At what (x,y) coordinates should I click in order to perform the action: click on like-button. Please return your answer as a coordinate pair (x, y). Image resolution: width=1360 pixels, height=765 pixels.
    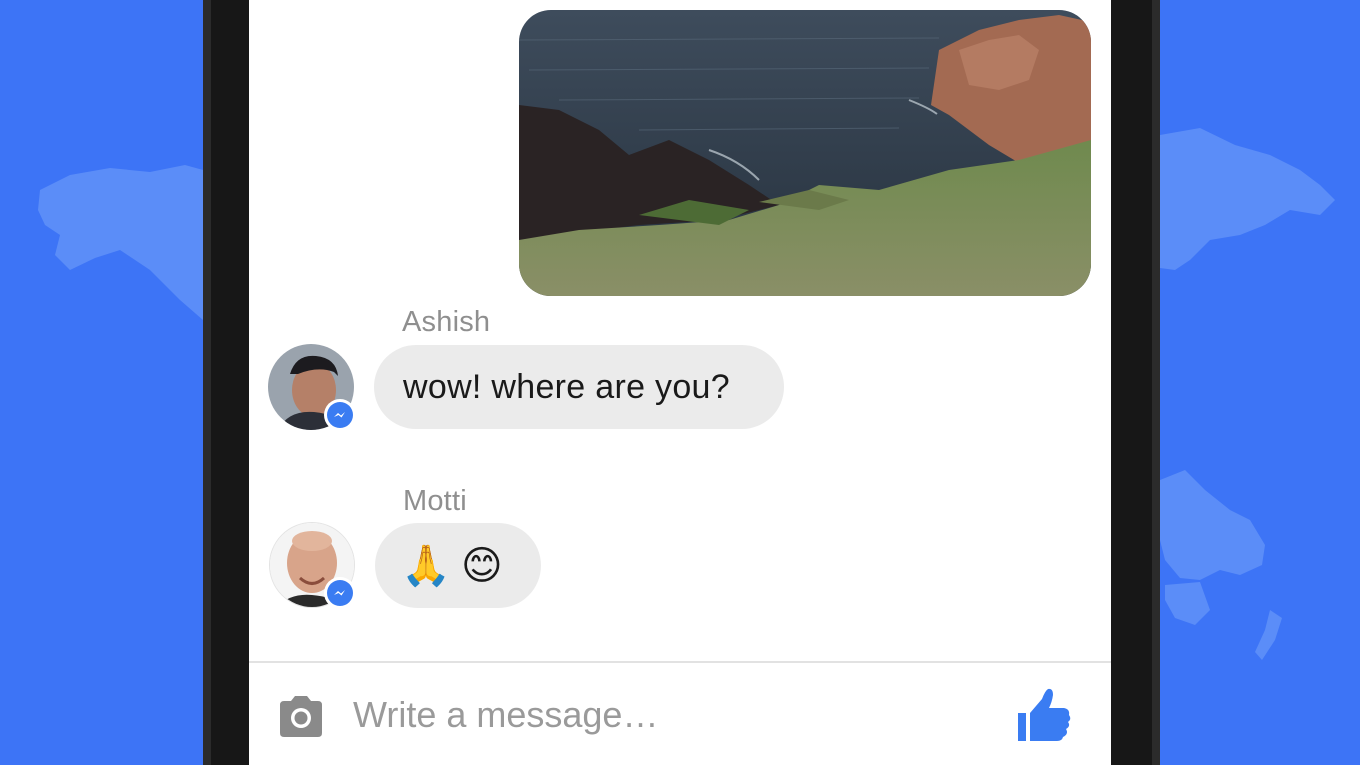
    Looking at the image, I should click on (1044, 716).